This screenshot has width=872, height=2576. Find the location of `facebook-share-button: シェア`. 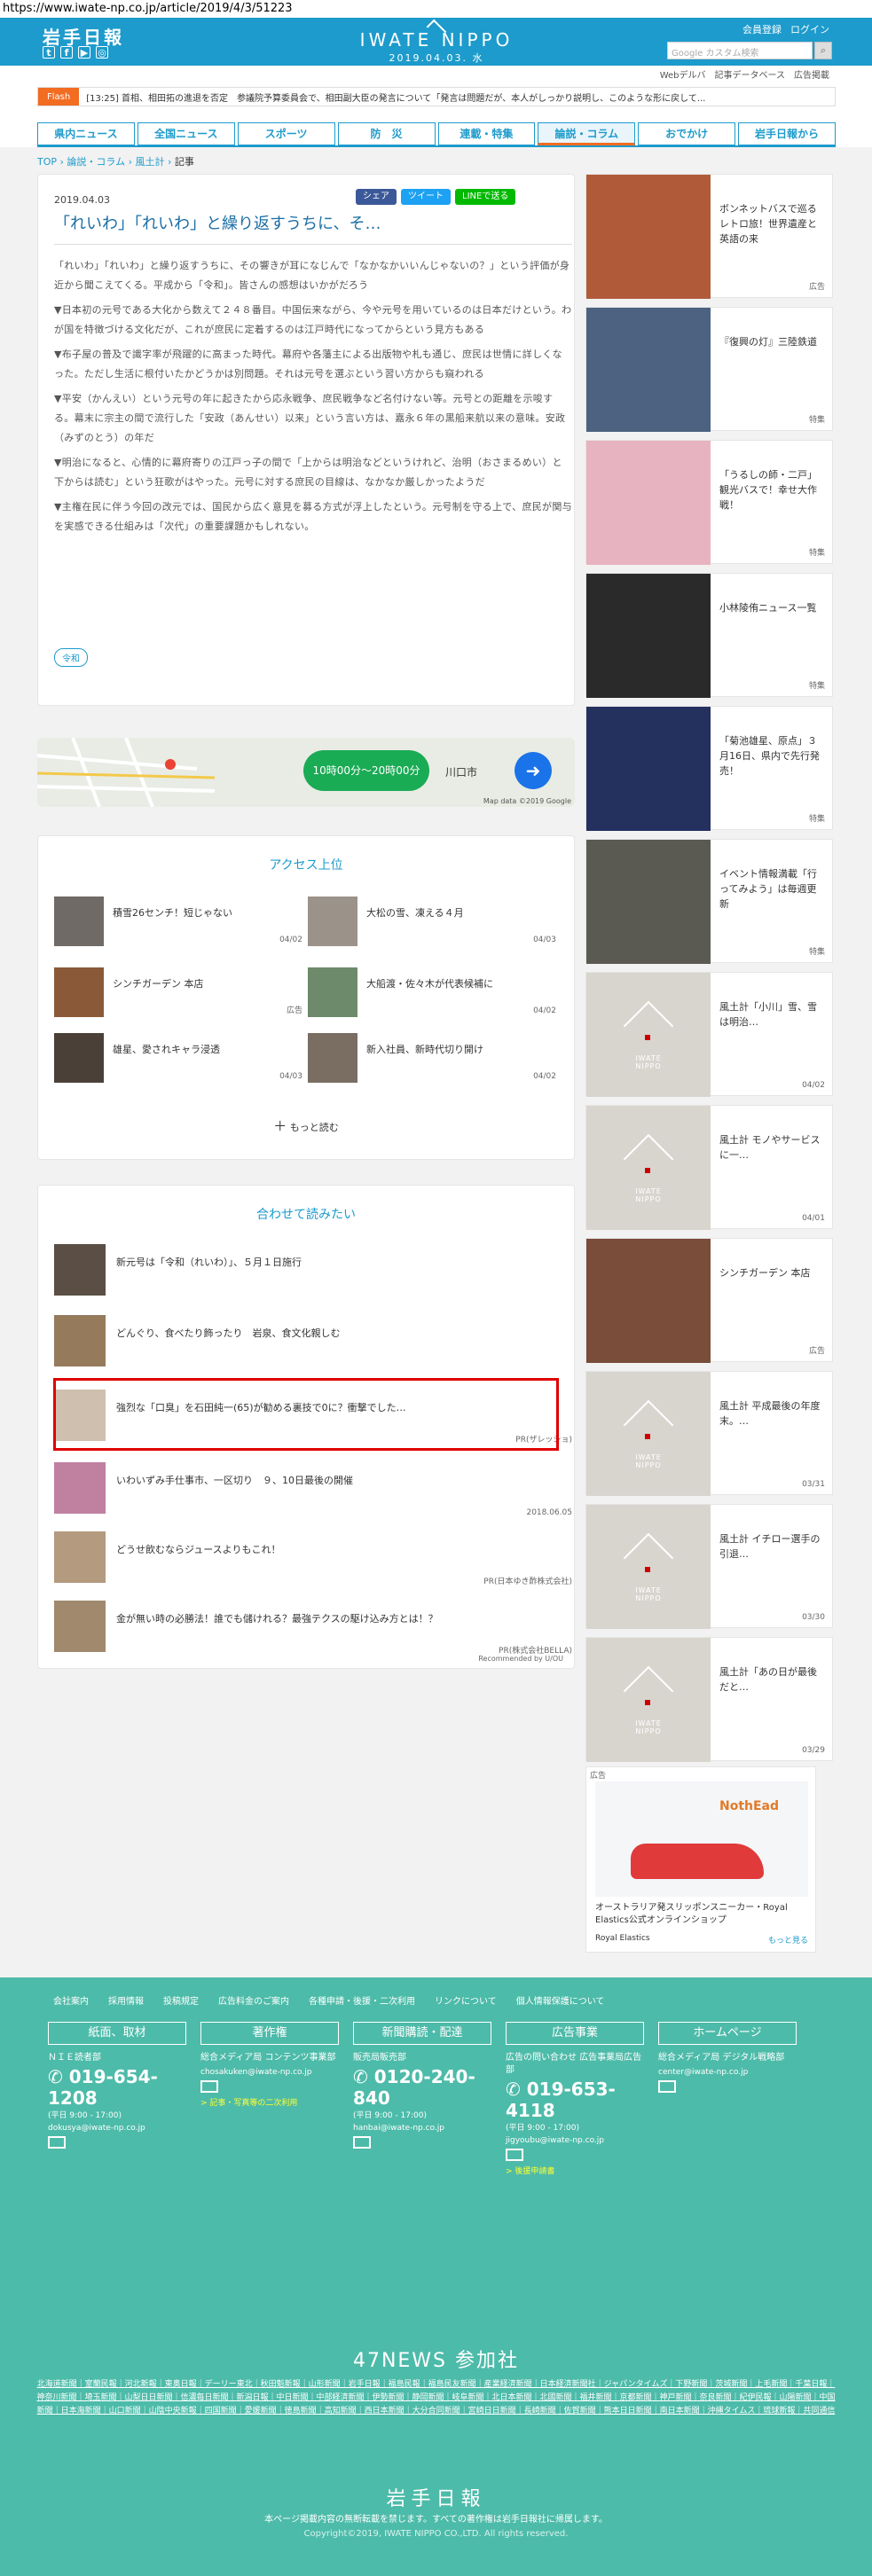

facebook-share-button: シェア is located at coordinates (376, 197).